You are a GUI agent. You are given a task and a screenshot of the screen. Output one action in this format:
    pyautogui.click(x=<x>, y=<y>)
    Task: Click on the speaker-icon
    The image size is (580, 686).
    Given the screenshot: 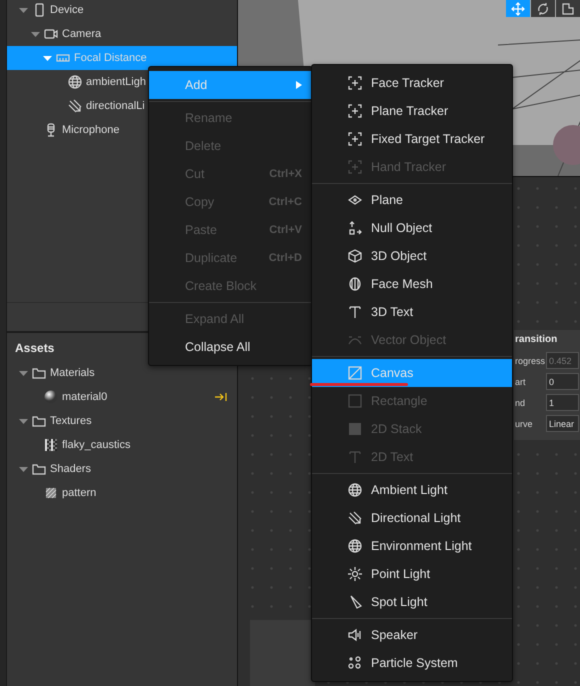 What is the action you would take?
    pyautogui.click(x=355, y=635)
    